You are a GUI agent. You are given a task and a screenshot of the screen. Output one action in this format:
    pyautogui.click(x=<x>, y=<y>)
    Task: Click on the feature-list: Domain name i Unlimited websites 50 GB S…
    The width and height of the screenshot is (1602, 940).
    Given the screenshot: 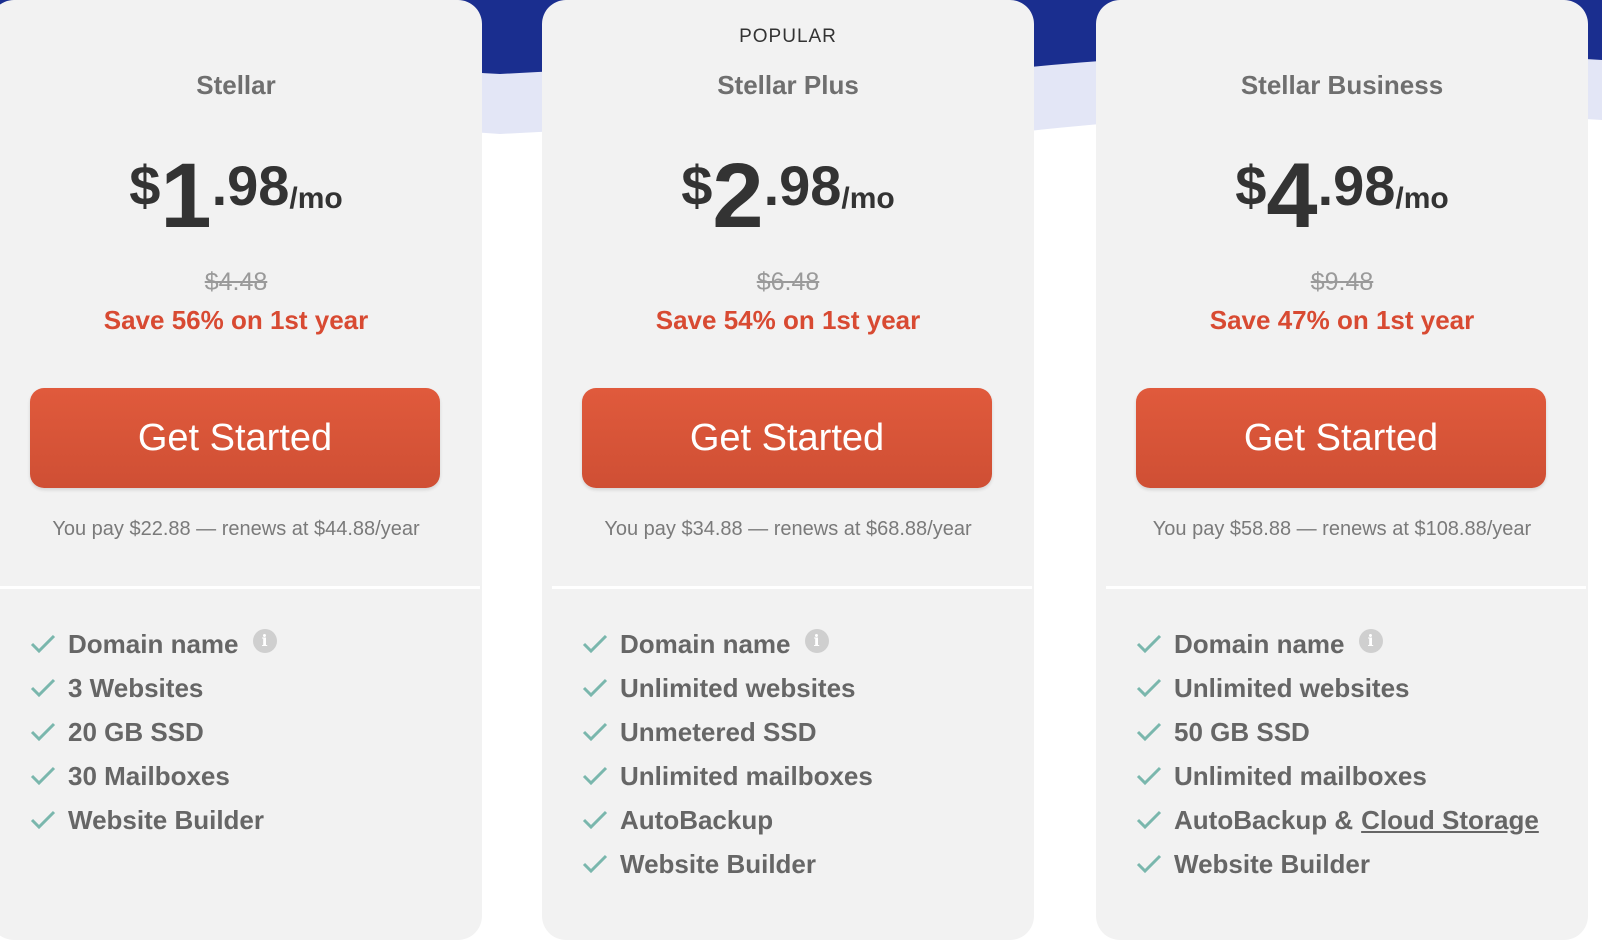 What is the action you would take?
    pyautogui.click(x=1352, y=754)
    